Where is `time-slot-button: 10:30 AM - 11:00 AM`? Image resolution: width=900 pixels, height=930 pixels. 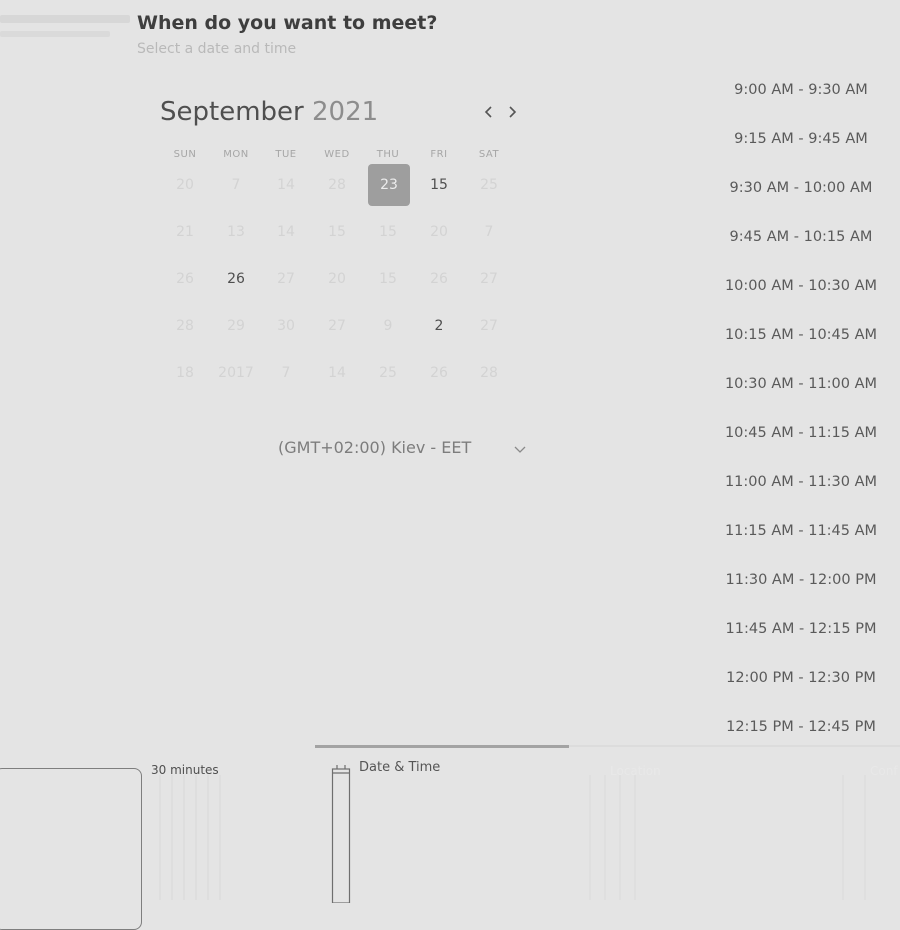 time-slot-button: 10:30 AM - 11:00 AM is located at coordinates (801, 384).